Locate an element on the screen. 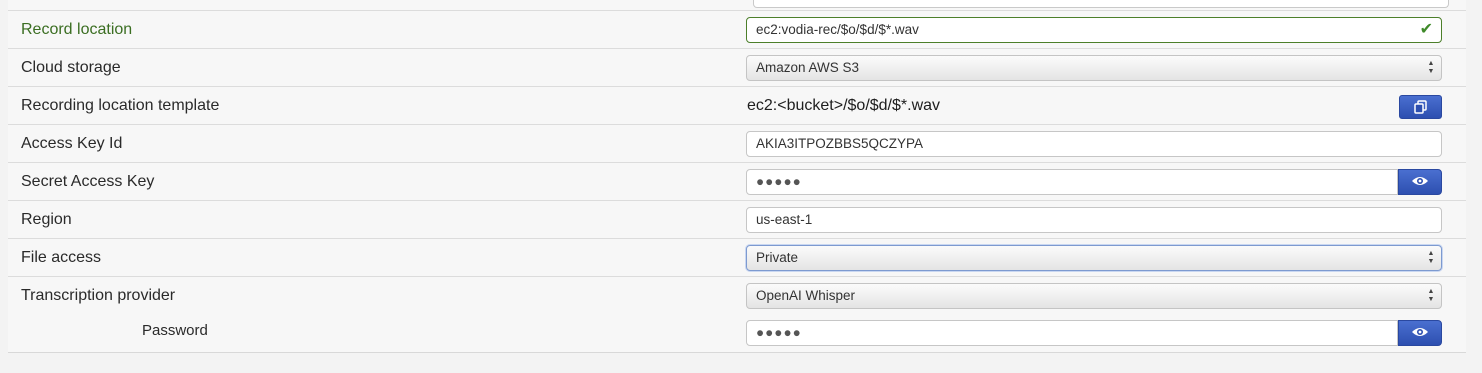 Image resolution: width=1482 pixels, height=373 pixels. password-value: ●●●●● is located at coordinates (779, 332).